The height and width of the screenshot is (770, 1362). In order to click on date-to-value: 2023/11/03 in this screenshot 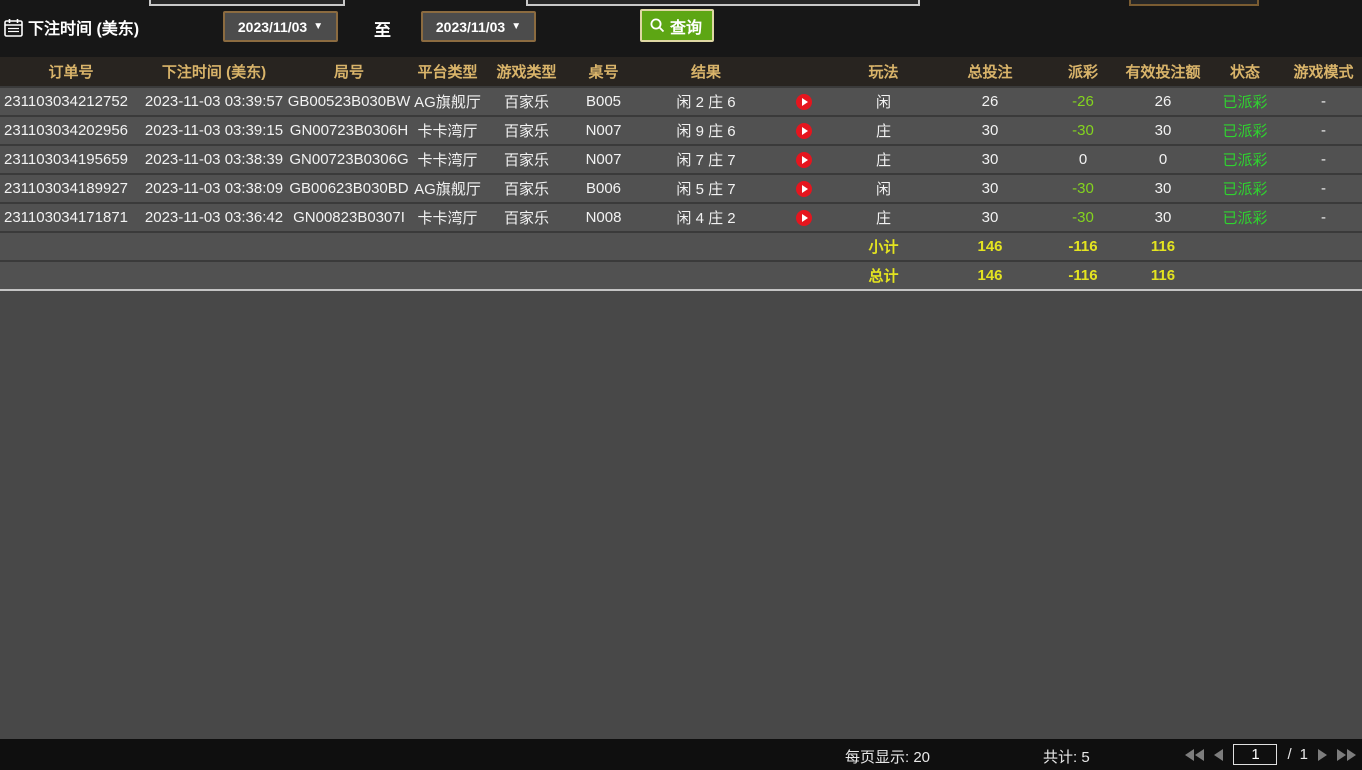, I will do `click(470, 26)`.